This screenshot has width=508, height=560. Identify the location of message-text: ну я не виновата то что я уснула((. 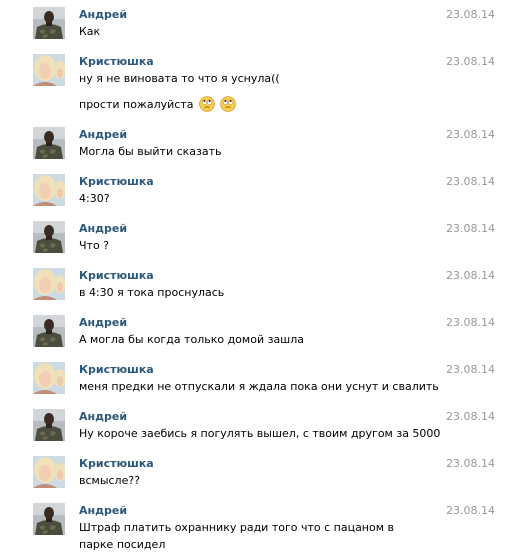
(179, 78).